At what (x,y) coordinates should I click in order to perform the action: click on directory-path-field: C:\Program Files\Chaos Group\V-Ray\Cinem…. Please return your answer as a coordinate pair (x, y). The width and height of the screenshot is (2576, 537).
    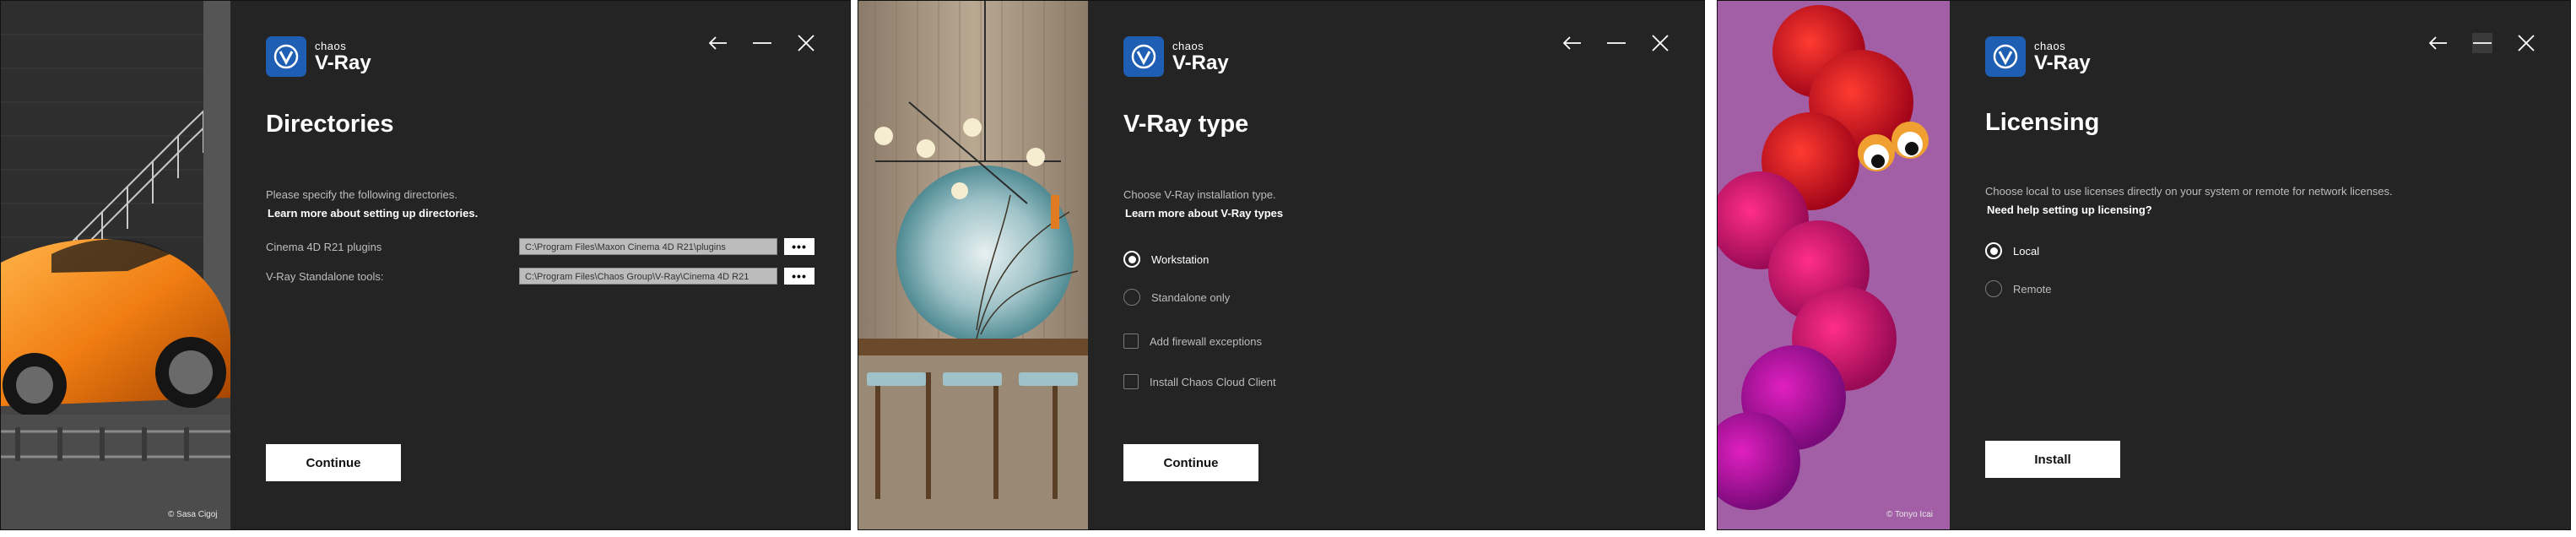
    Looking at the image, I should click on (648, 276).